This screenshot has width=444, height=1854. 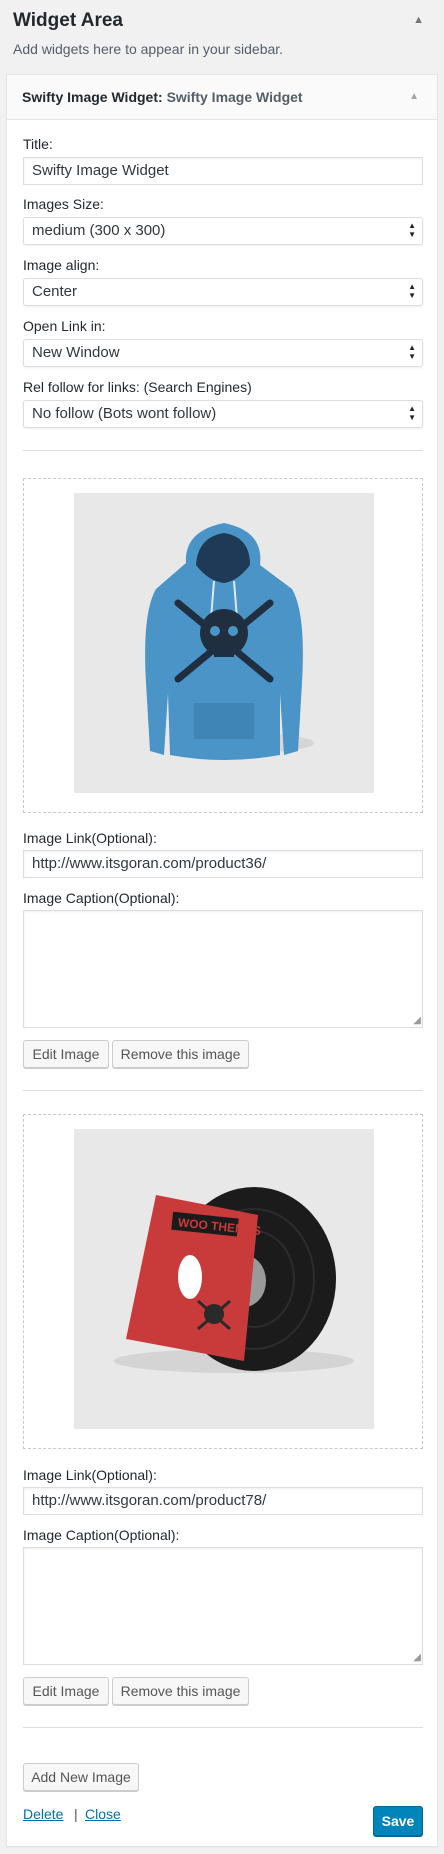 What do you see at coordinates (398, 1821) in the screenshot?
I see `save-button: Save` at bounding box center [398, 1821].